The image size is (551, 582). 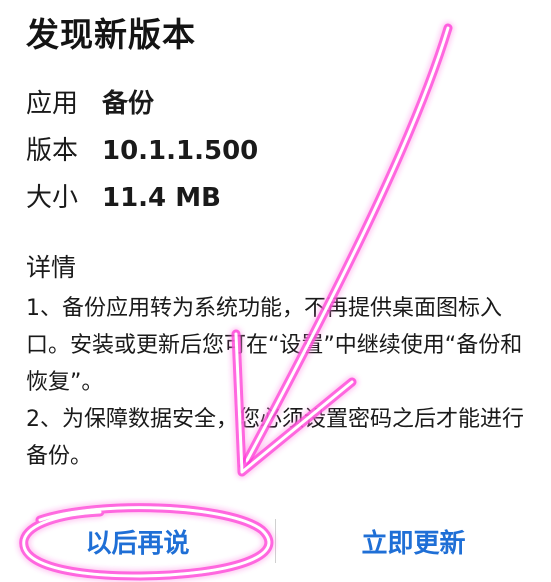 I want to click on button-bar: 以后再说 立即更新, so click(x=275, y=541).